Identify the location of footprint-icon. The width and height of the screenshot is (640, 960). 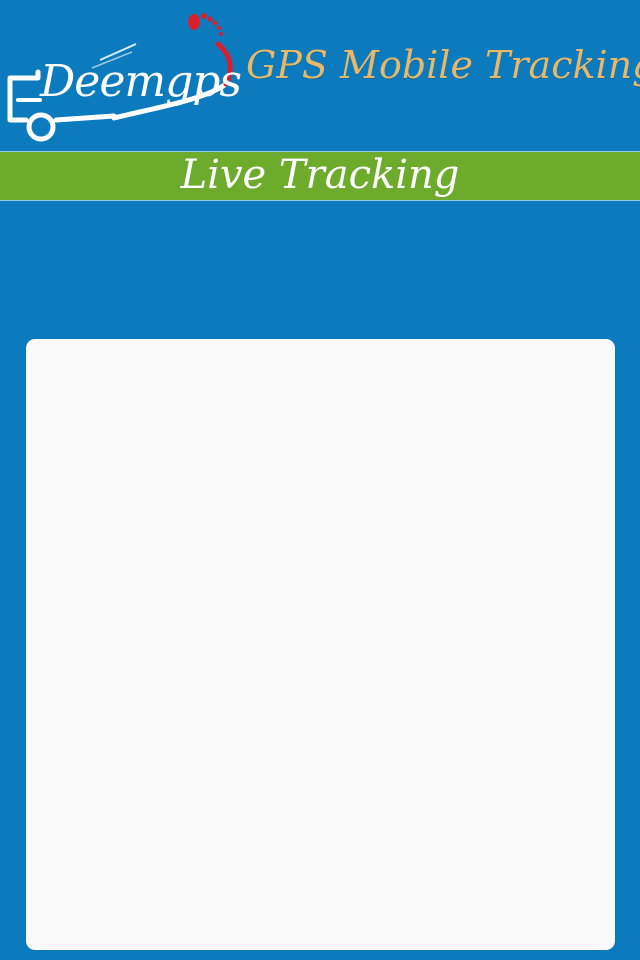
(205, 24).